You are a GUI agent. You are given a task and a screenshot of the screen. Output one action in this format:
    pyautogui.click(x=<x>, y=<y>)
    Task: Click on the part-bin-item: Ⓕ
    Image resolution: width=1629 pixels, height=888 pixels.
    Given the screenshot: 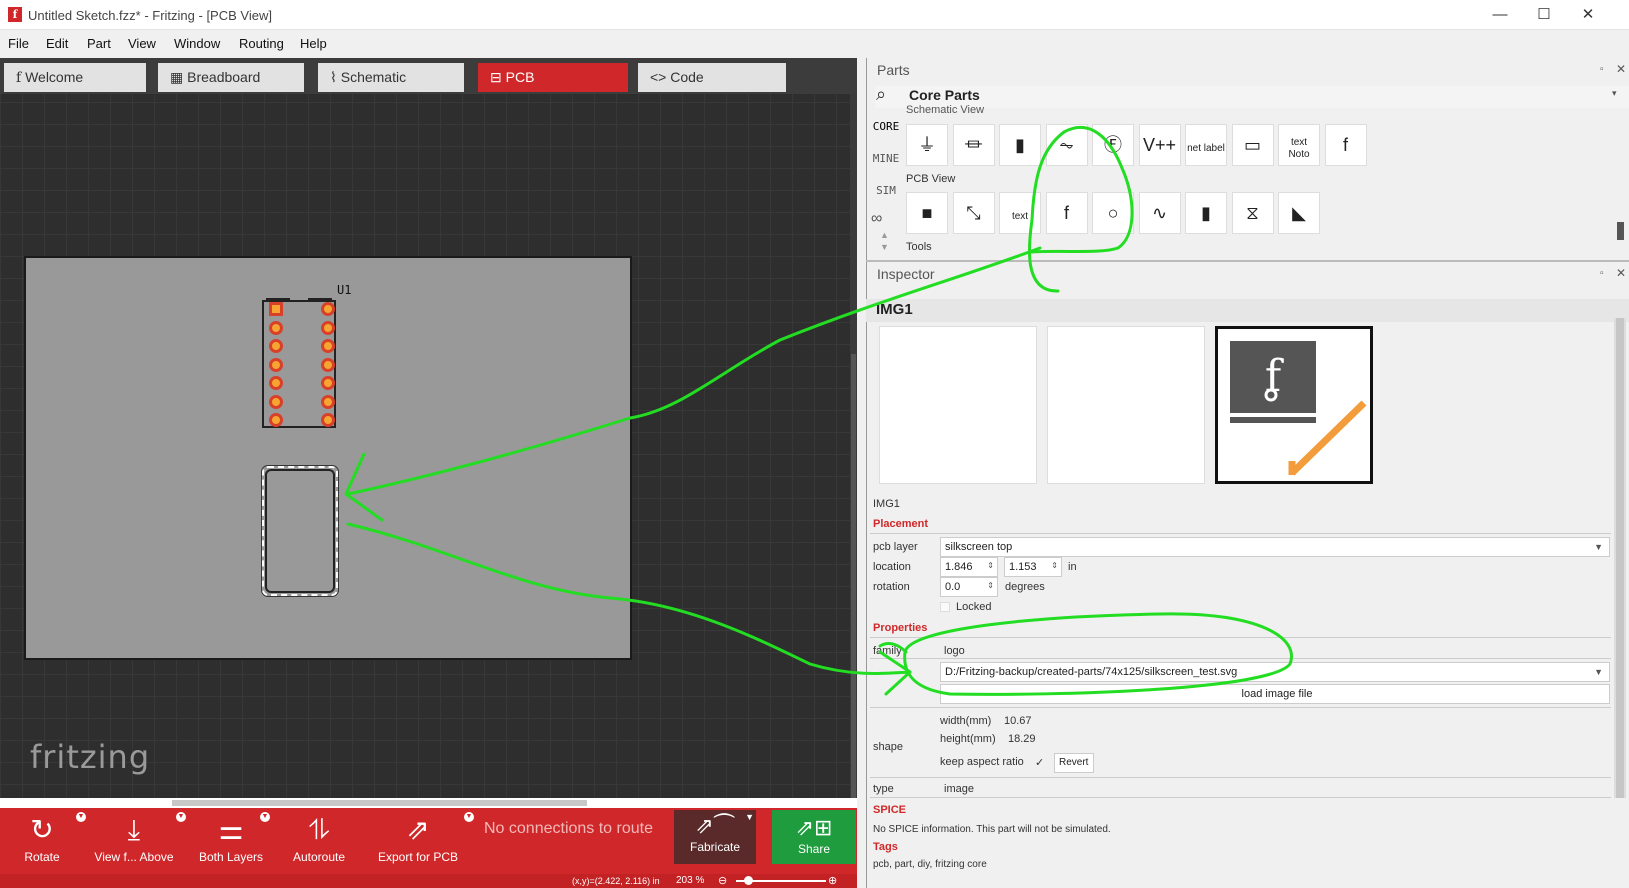 What is the action you would take?
    pyautogui.click(x=1113, y=145)
    